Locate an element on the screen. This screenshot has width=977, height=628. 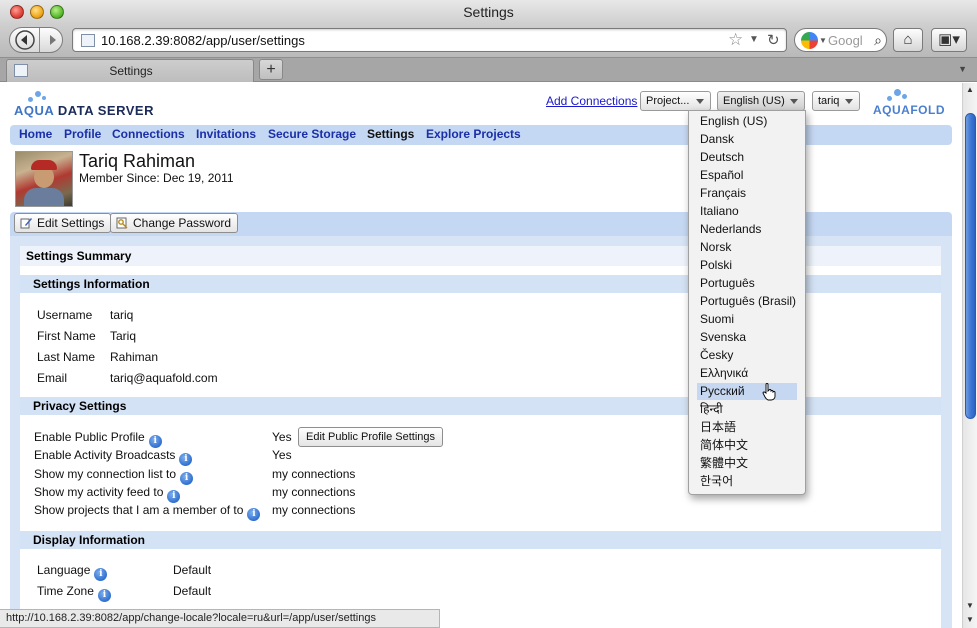
language-option: Nederlands is located at coordinates (747, 229).